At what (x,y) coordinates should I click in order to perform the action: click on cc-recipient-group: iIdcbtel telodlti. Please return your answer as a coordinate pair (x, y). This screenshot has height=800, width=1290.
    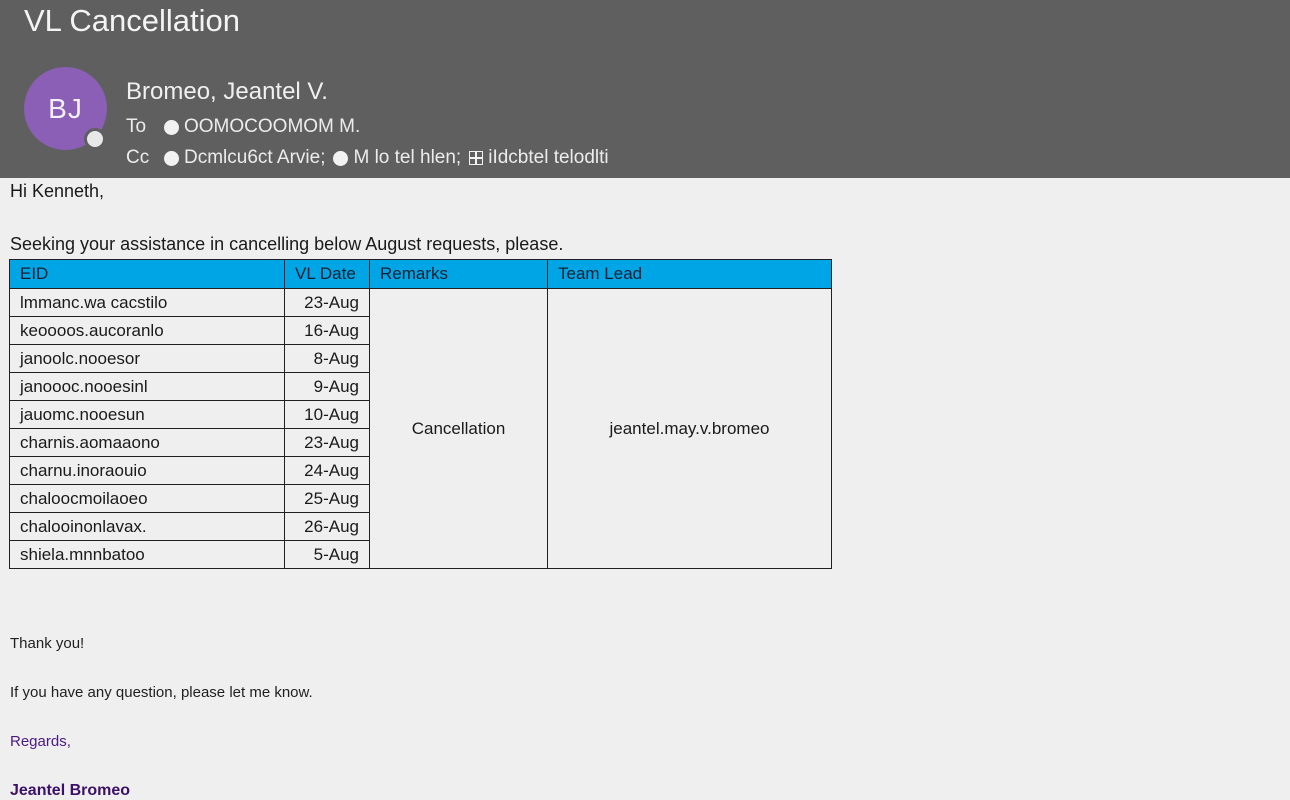
    Looking at the image, I should click on (548, 158).